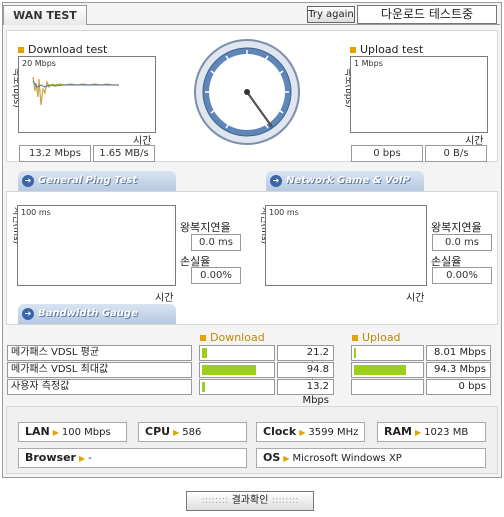  I want to click on bandwidth-download-header-text: Download, so click(237, 337).